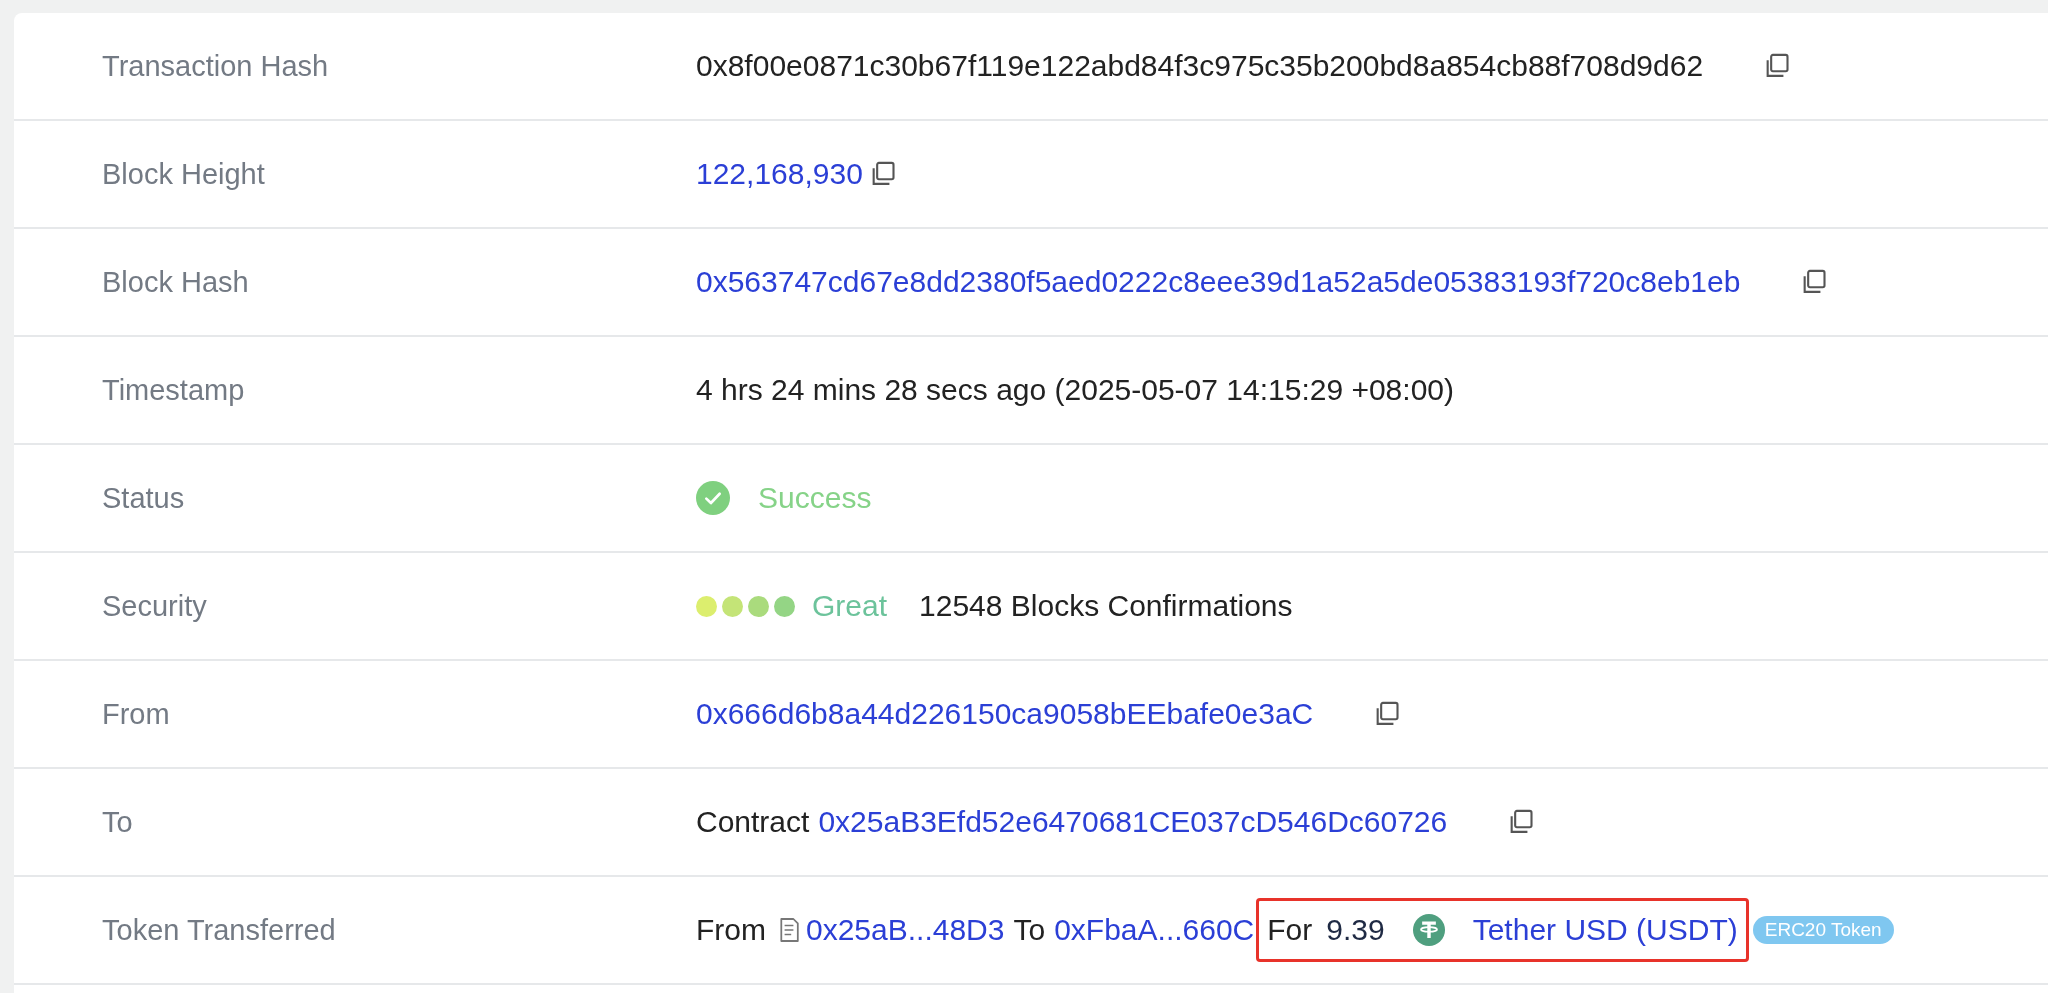  Describe the element at coordinates (905, 930) in the screenshot. I see `from-address-link: 0x25aB...48D3` at that location.